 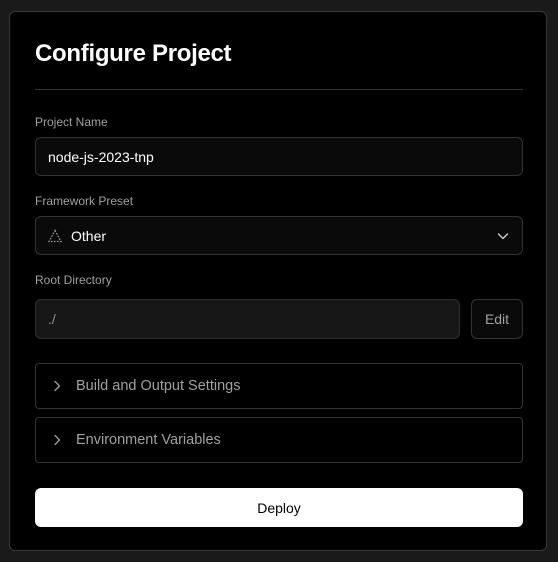 I want to click on root-directory-label: Root Directory, so click(x=73, y=280).